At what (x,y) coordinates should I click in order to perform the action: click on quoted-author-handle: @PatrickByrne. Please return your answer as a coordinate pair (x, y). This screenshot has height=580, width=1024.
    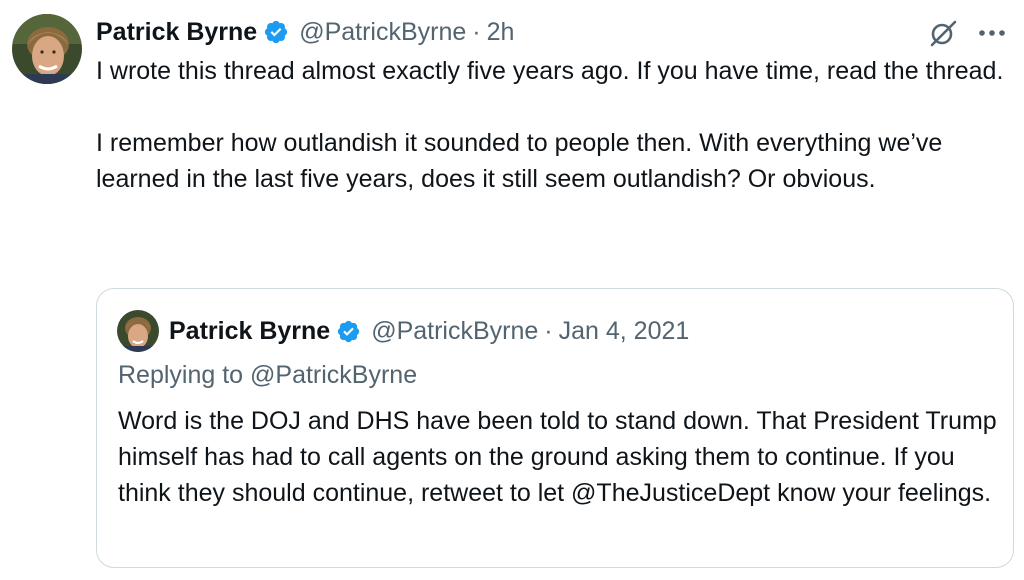
    Looking at the image, I should click on (454, 331).